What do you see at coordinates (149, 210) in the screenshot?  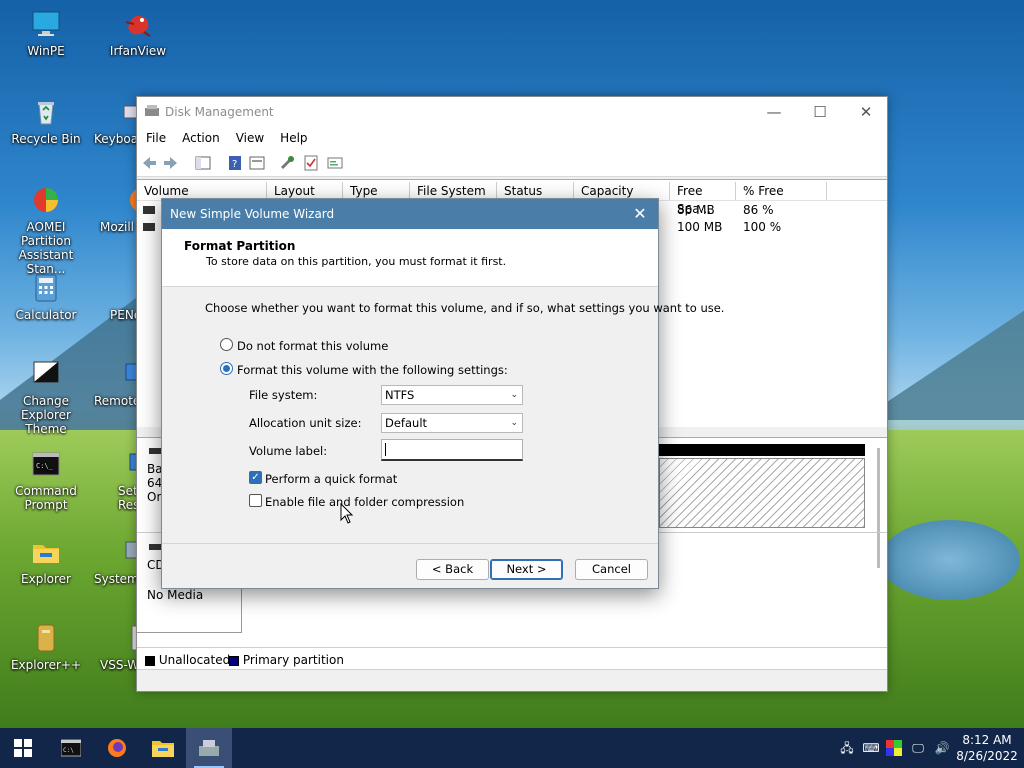 I see `volume-icon` at bounding box center [149, 210].